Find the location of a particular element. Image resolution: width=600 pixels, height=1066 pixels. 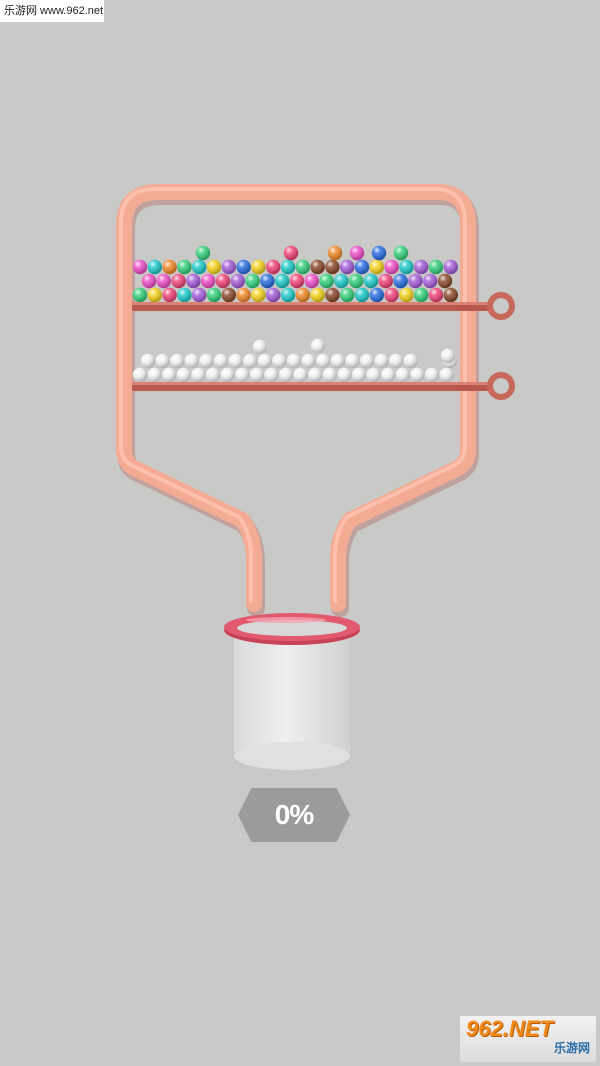

watermark-logo: 962.NET 乐游网 is located at coordinates (528, 1039).